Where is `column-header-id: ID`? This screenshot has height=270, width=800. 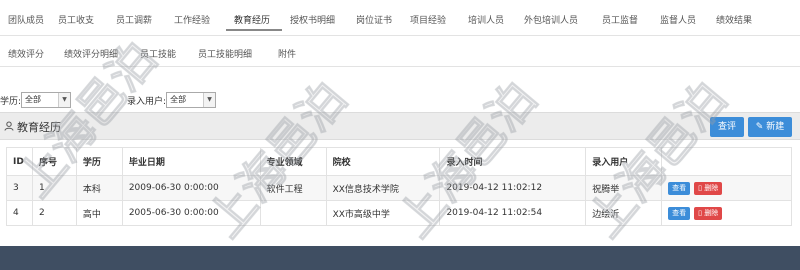 column-header-id: ID is located at coordinates (19, 161).